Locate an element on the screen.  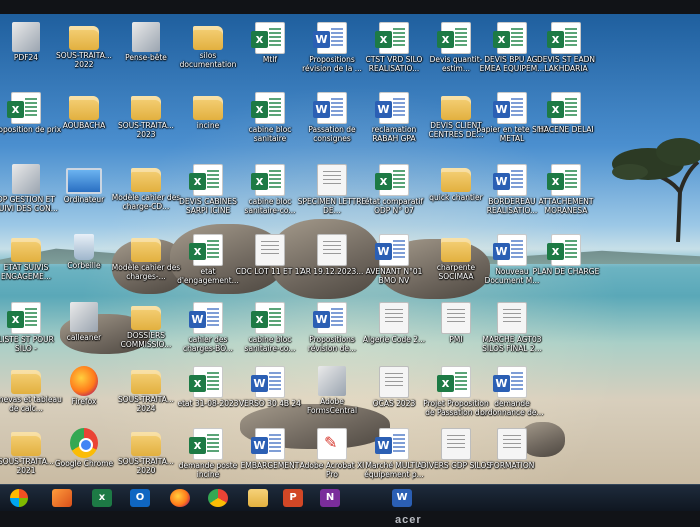
media-player-icon is located at coordinates (62, 498).